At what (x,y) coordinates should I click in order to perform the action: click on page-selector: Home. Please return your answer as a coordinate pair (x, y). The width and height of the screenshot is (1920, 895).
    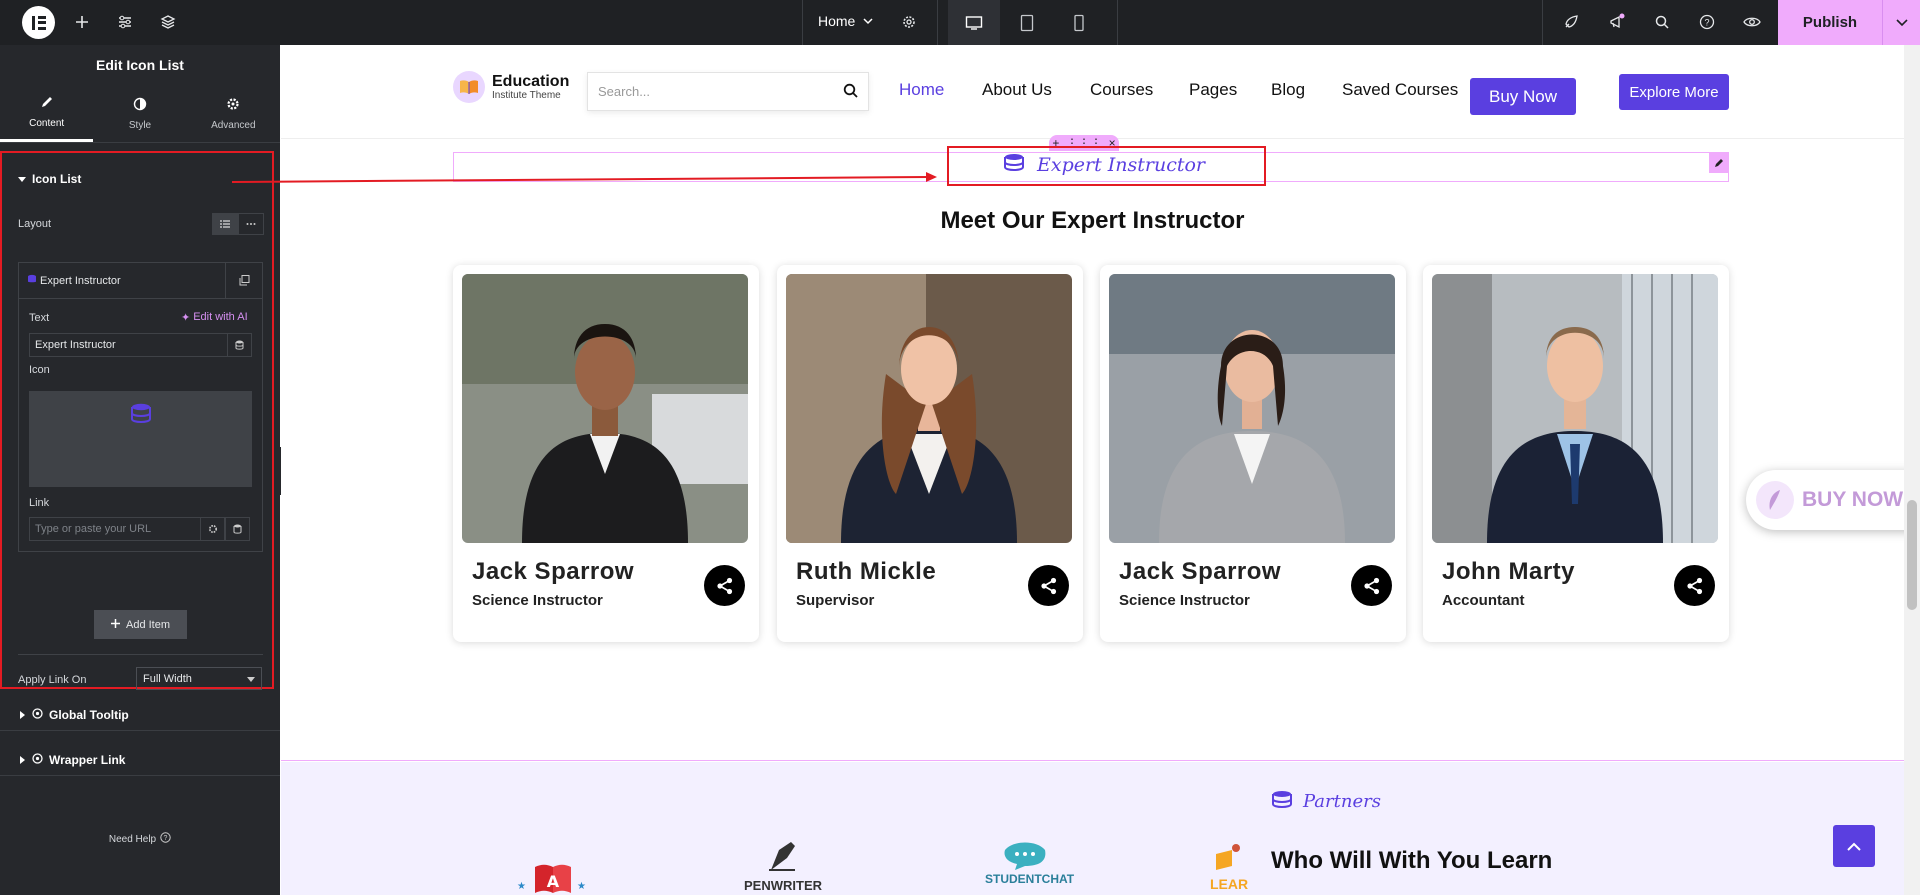
    Looking at the image, I should click on (845, 21).